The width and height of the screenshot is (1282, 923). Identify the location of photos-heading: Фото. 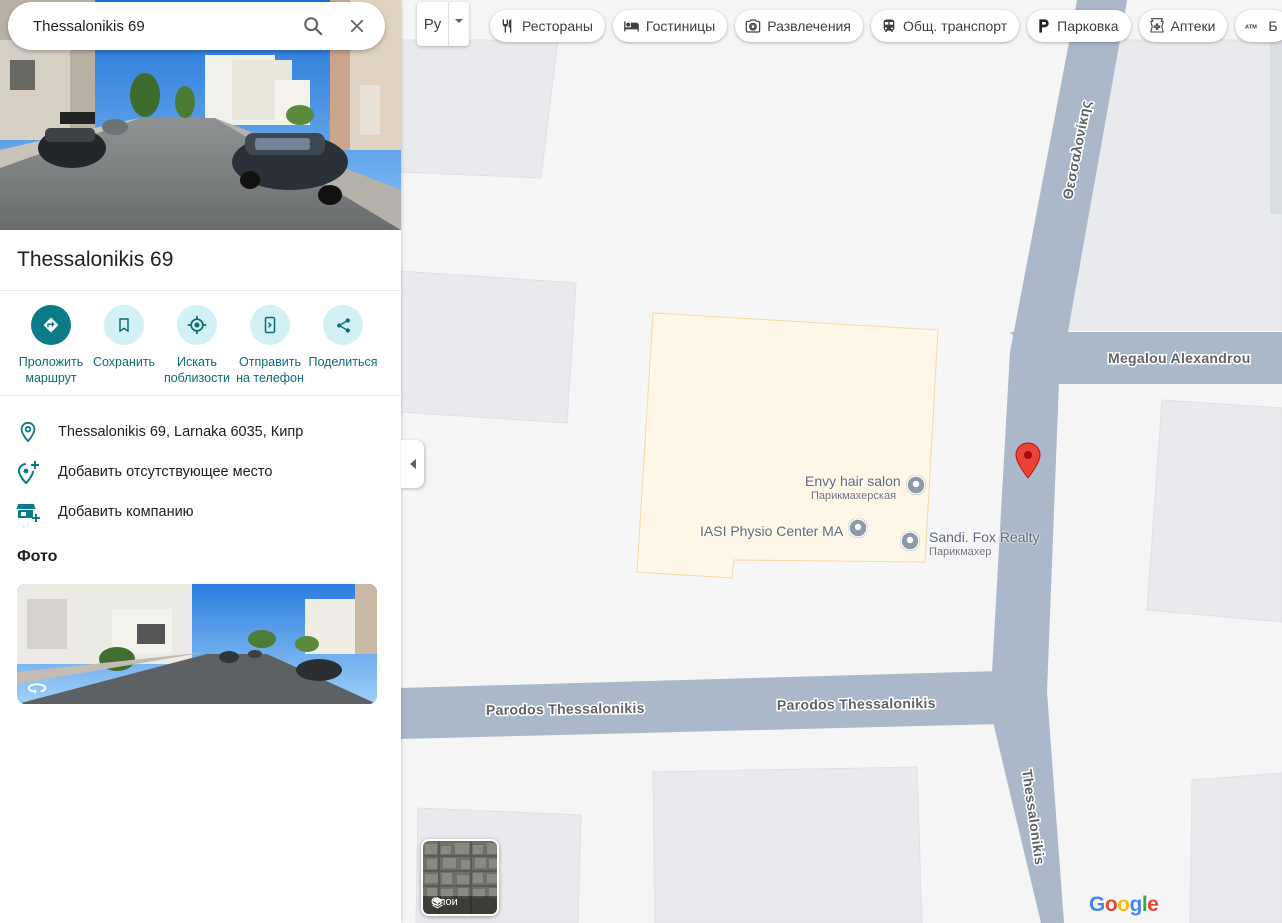
(37, 556).